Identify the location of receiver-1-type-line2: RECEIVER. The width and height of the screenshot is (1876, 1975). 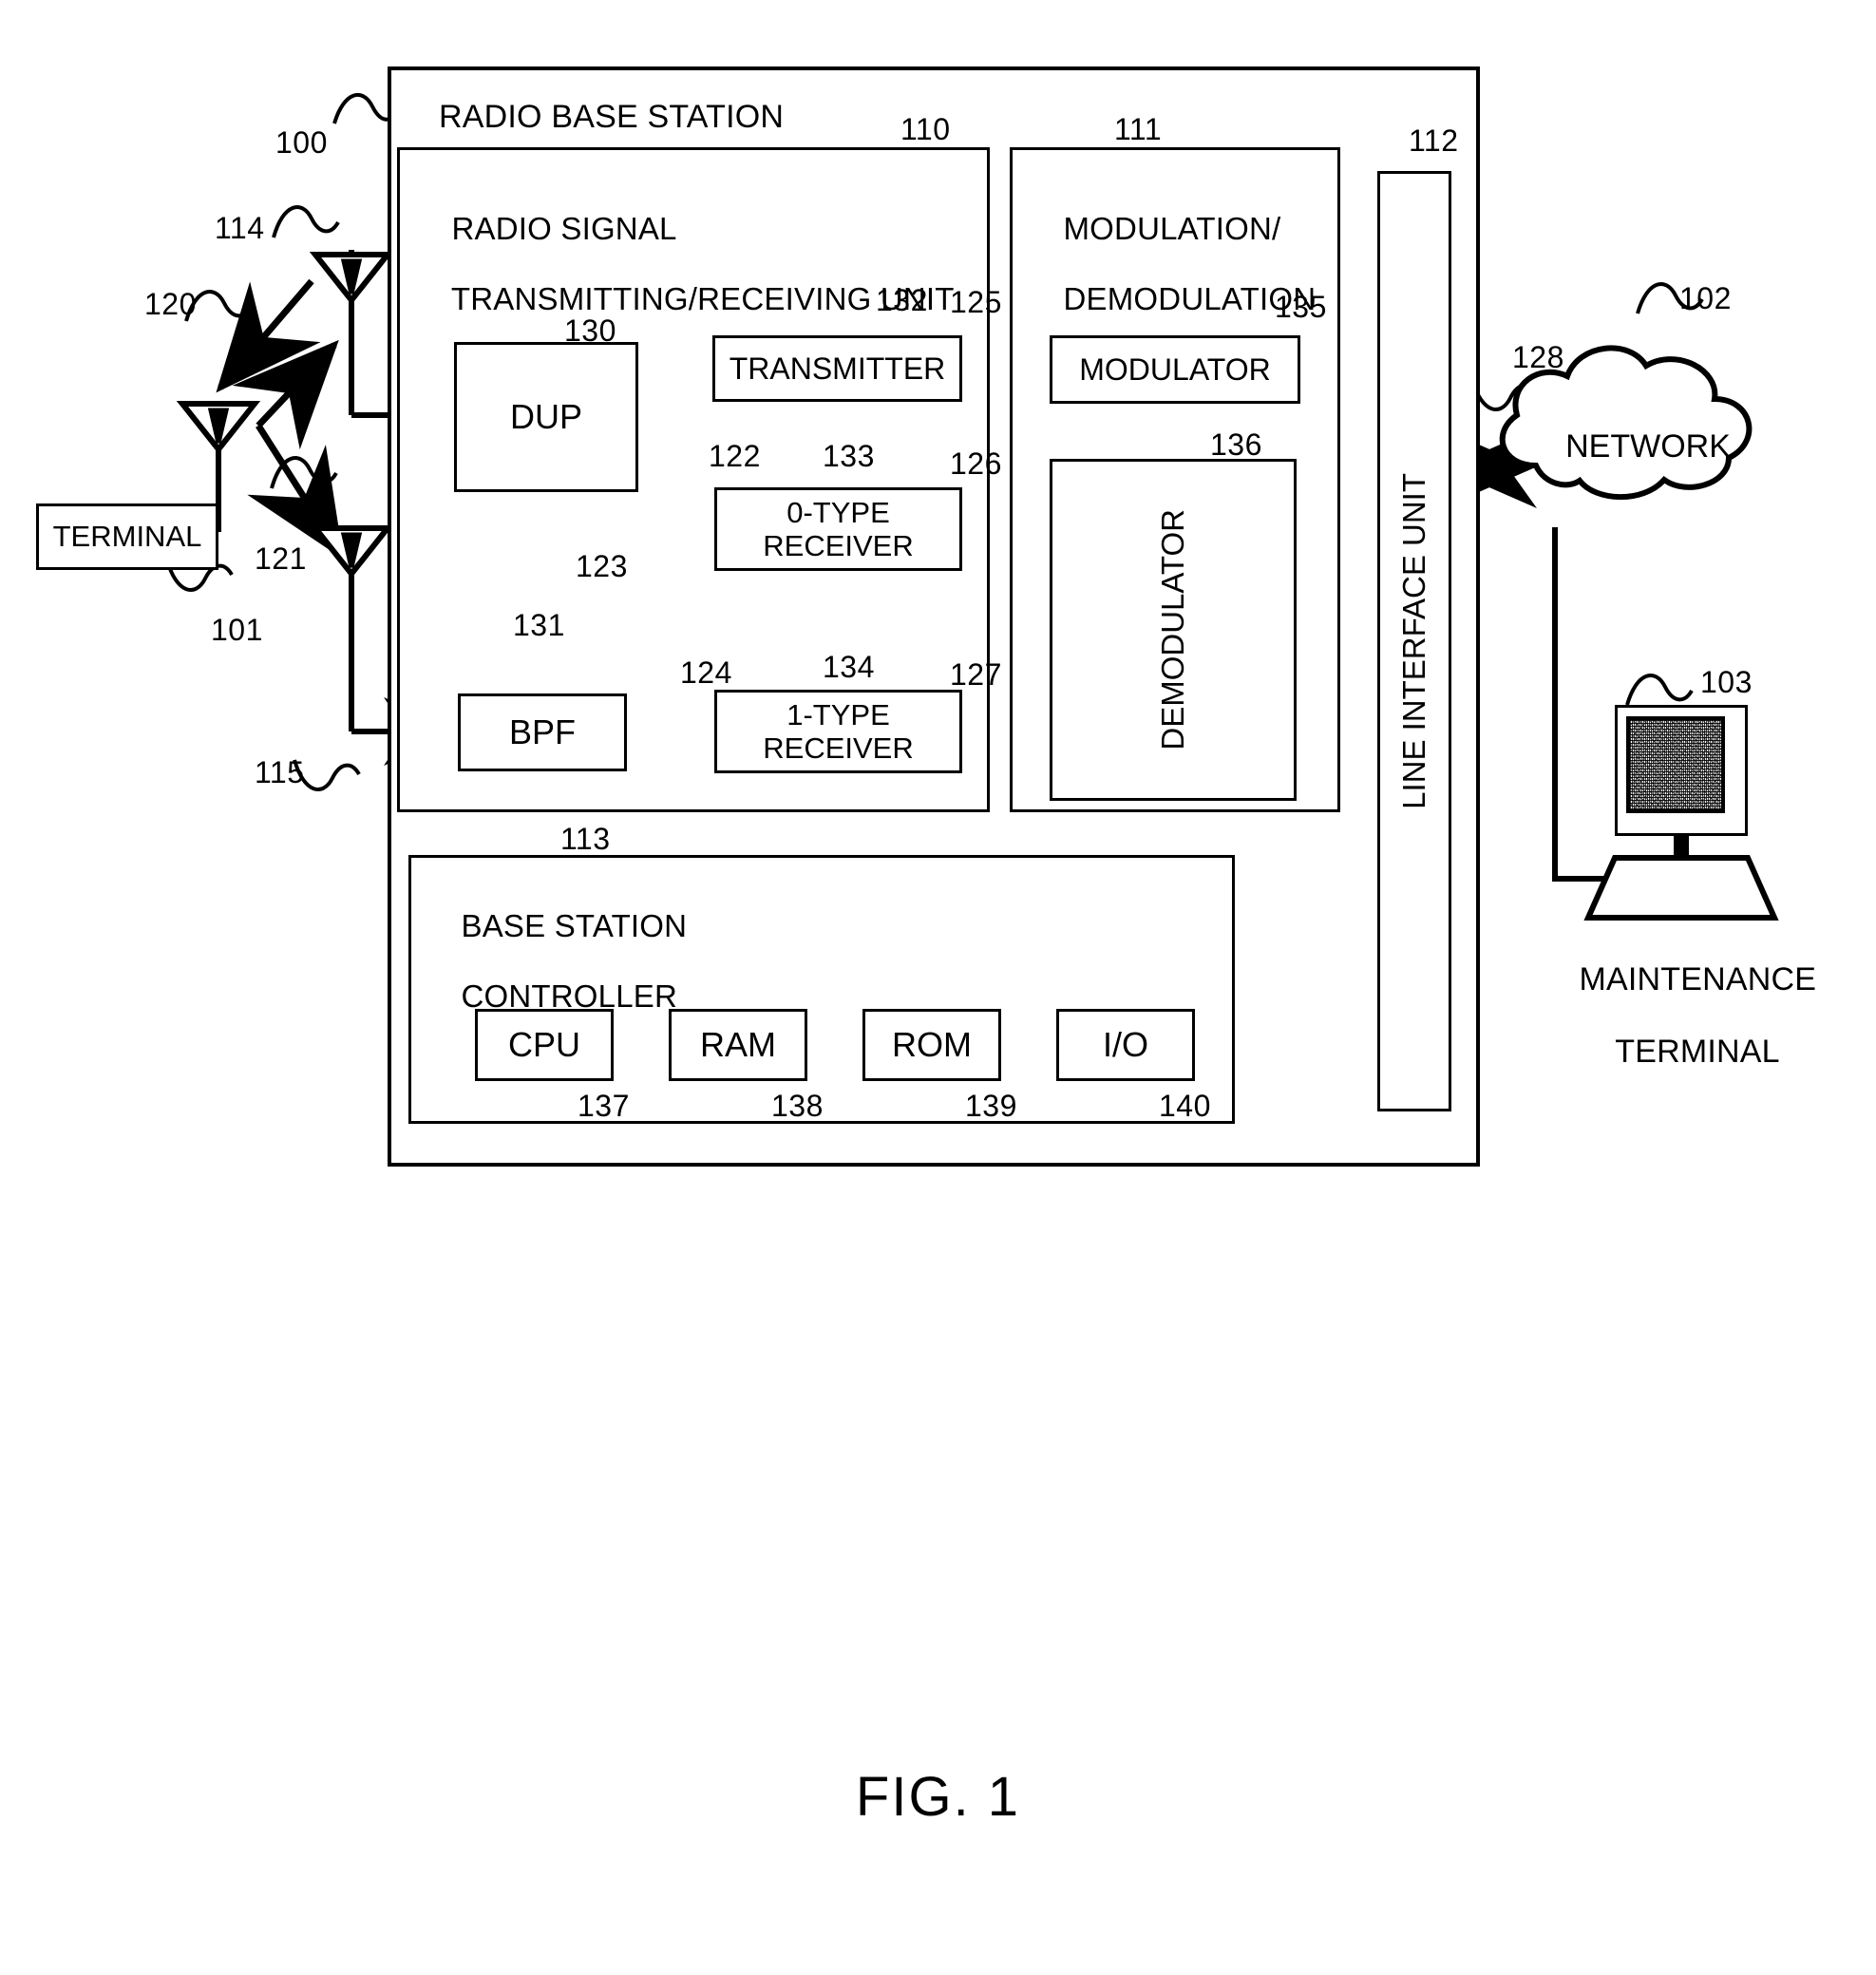
(839, 748).